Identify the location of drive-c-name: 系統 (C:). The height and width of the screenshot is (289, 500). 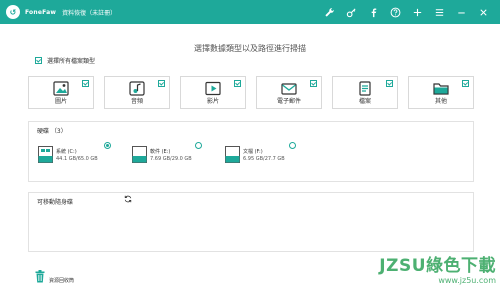
(66, 152).